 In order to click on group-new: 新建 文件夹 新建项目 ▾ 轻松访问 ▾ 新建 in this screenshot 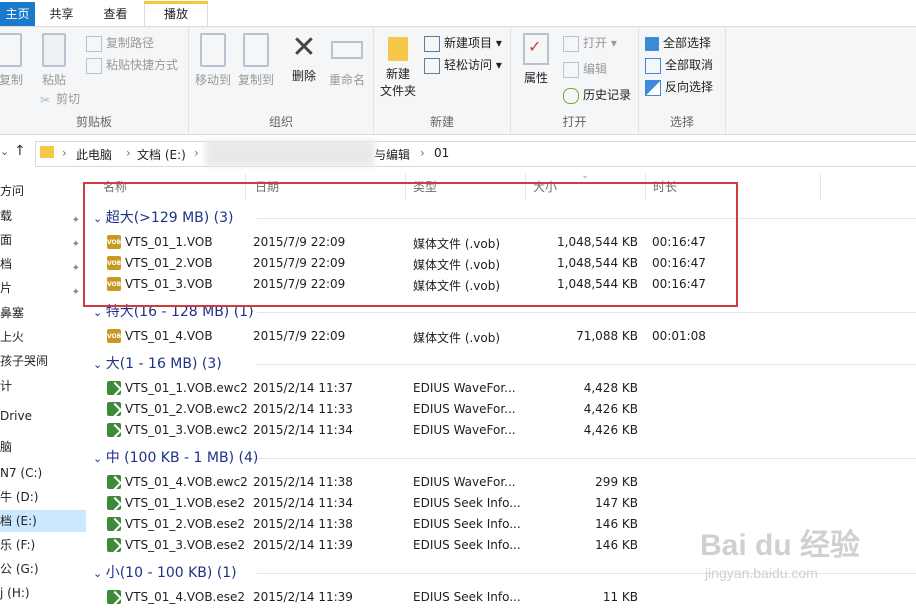, I will do `click(442, 80)`.